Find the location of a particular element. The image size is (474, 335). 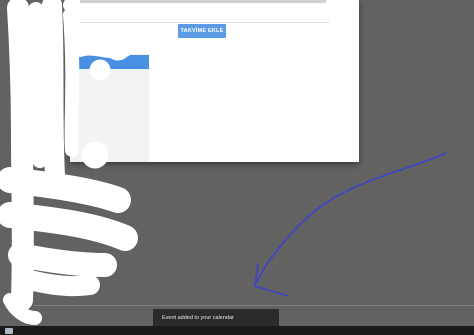

add-to-calendar-button: TAKVİME EKLE is located at coordinates (202, 31).